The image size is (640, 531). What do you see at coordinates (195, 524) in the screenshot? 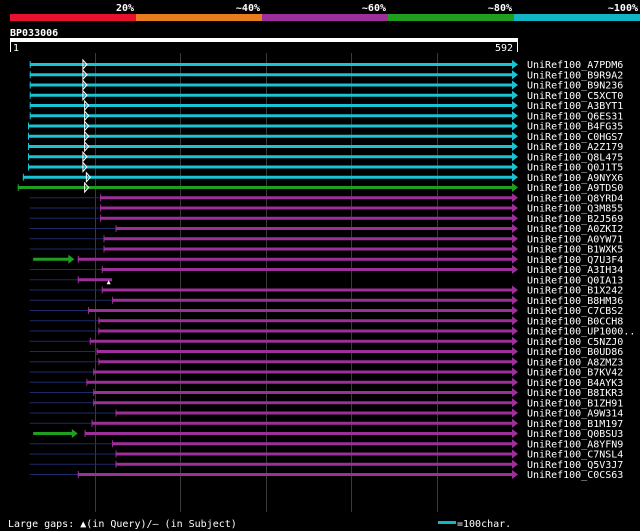
I see `gaps-subject-text: – (in Subject)` at bounding box center [195, 524].